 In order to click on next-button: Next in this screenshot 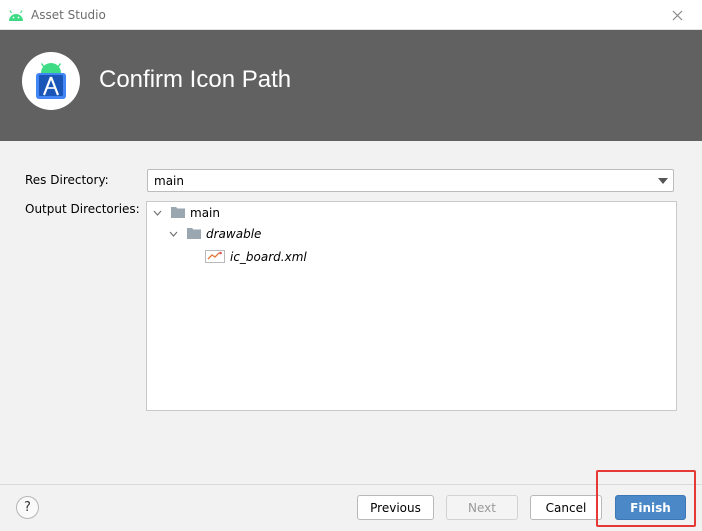, I will do `click(482, 507)`.